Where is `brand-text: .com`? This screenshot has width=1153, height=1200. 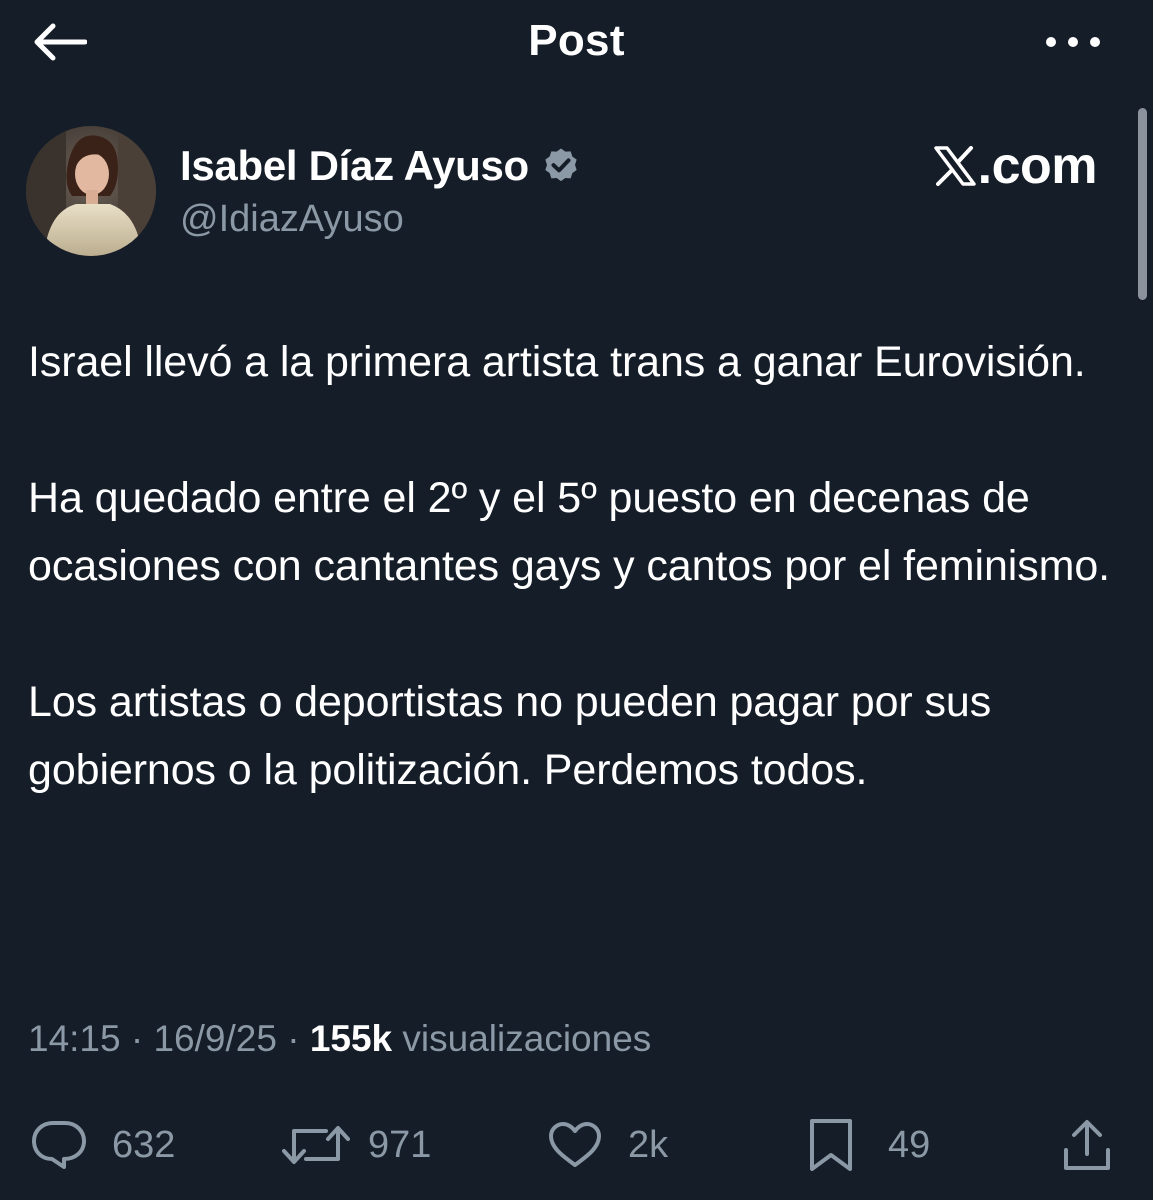
brand-text: .com is located at coordinates (1037, 166).